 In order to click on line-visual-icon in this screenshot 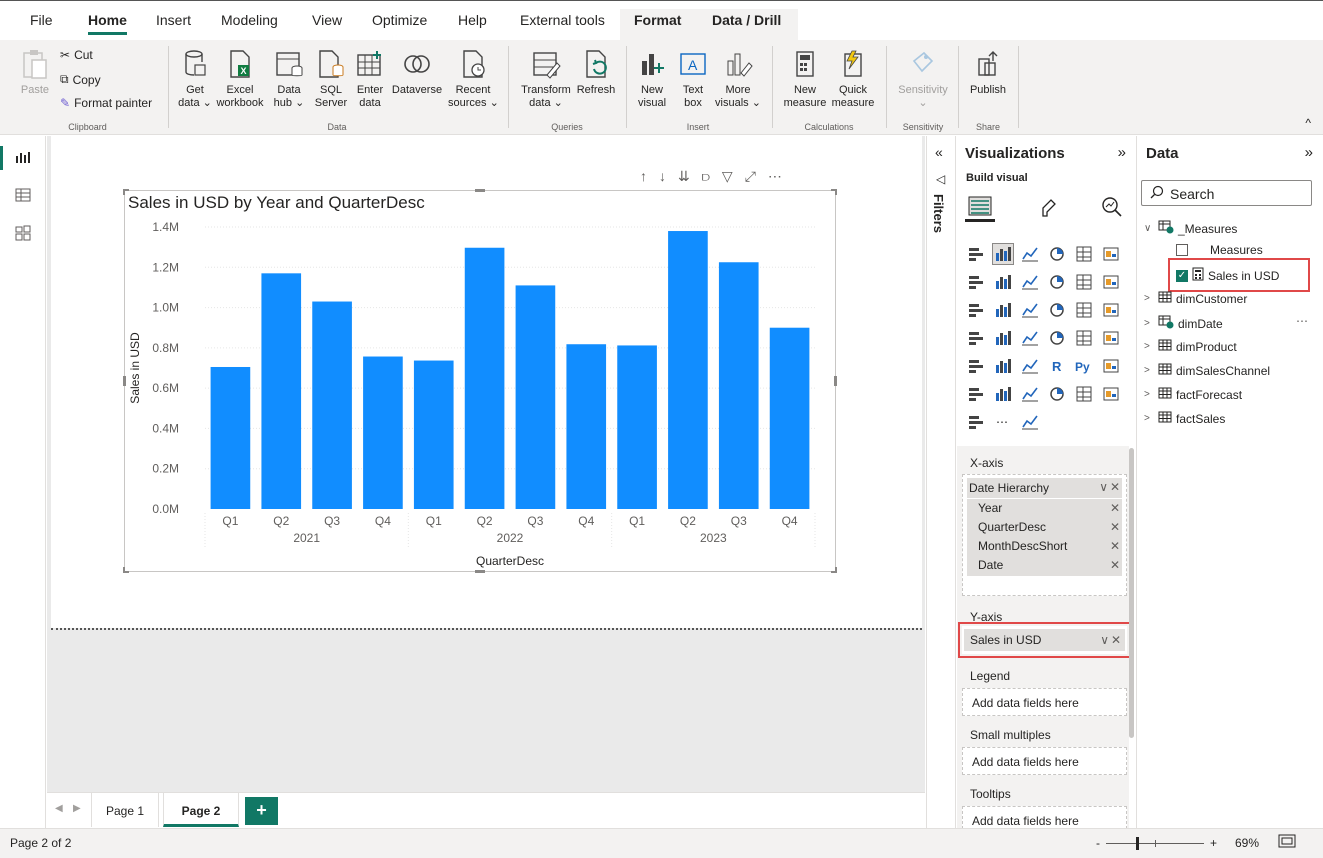, I will do `click(976, 282)`.